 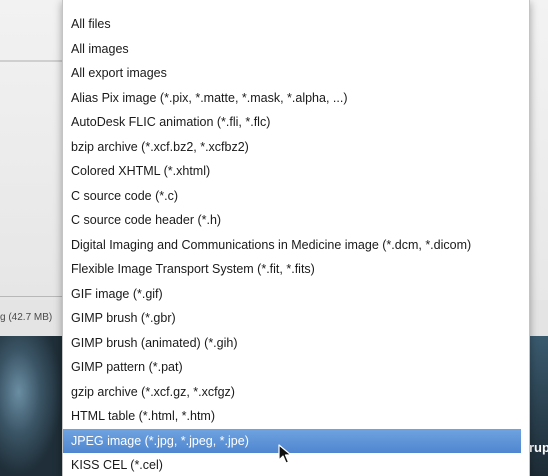 What do you see at coordinates (31, 406) in the screenshot?
I see `image-preview-left` at bounding box center [31, 406].